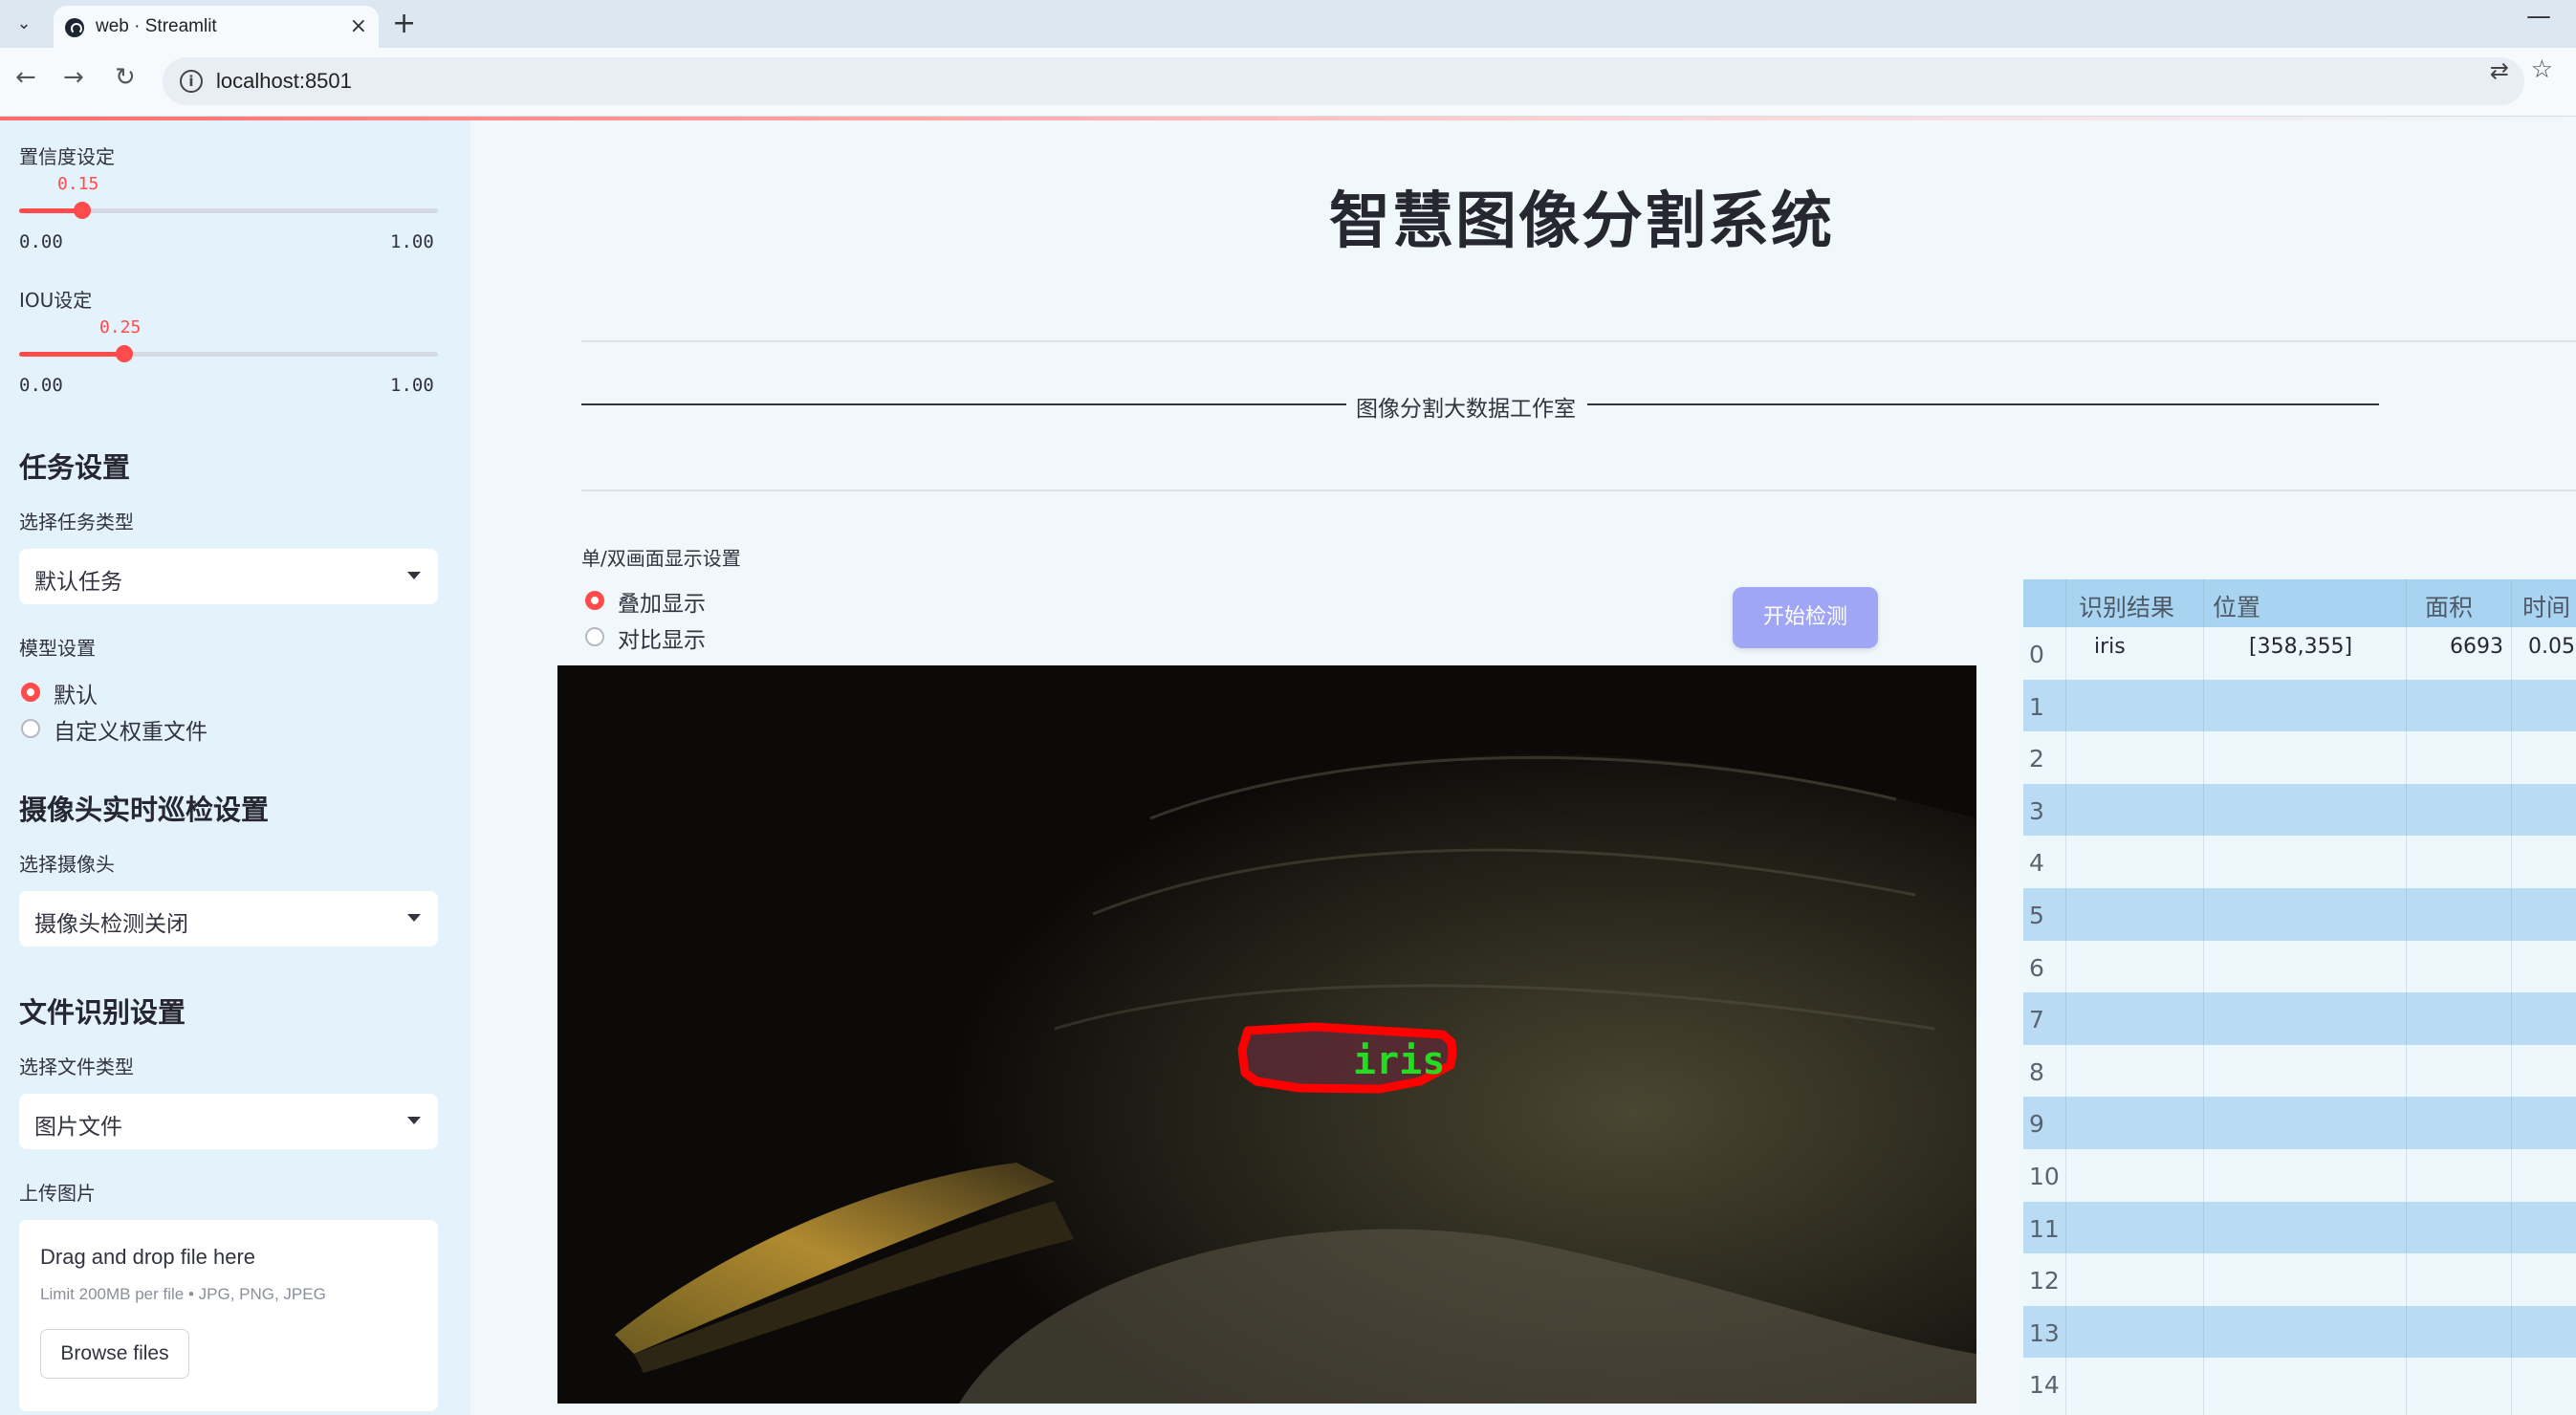 This screenshot has height=1415, width=2576. Describe the element at coordinates (2546, 606) in the screenshot. I see `column-header-time: 时间` at that location.